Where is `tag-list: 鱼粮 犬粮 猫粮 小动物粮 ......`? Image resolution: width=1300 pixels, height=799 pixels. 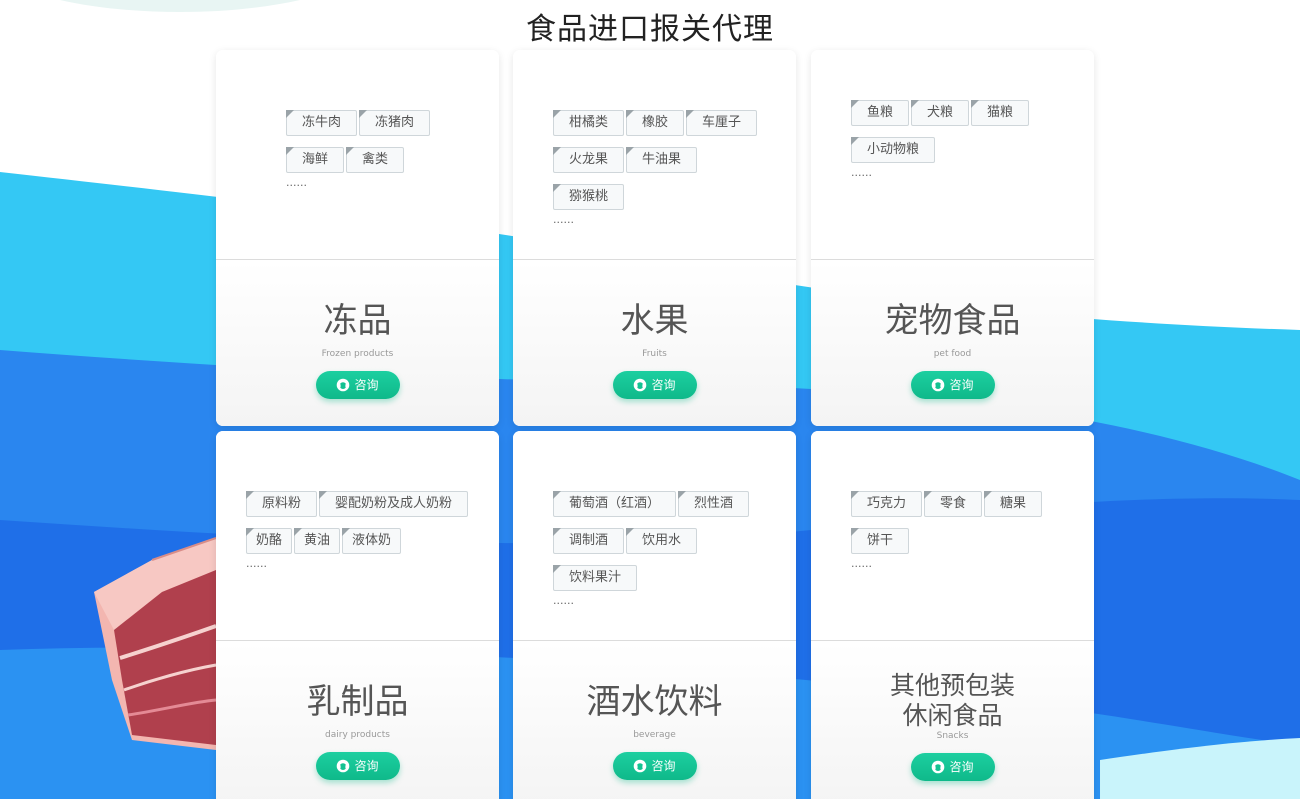
tag-list: 鱼粮 犬粮 猫粮 小动物粮 ...... is located at coordinates (966, 139).